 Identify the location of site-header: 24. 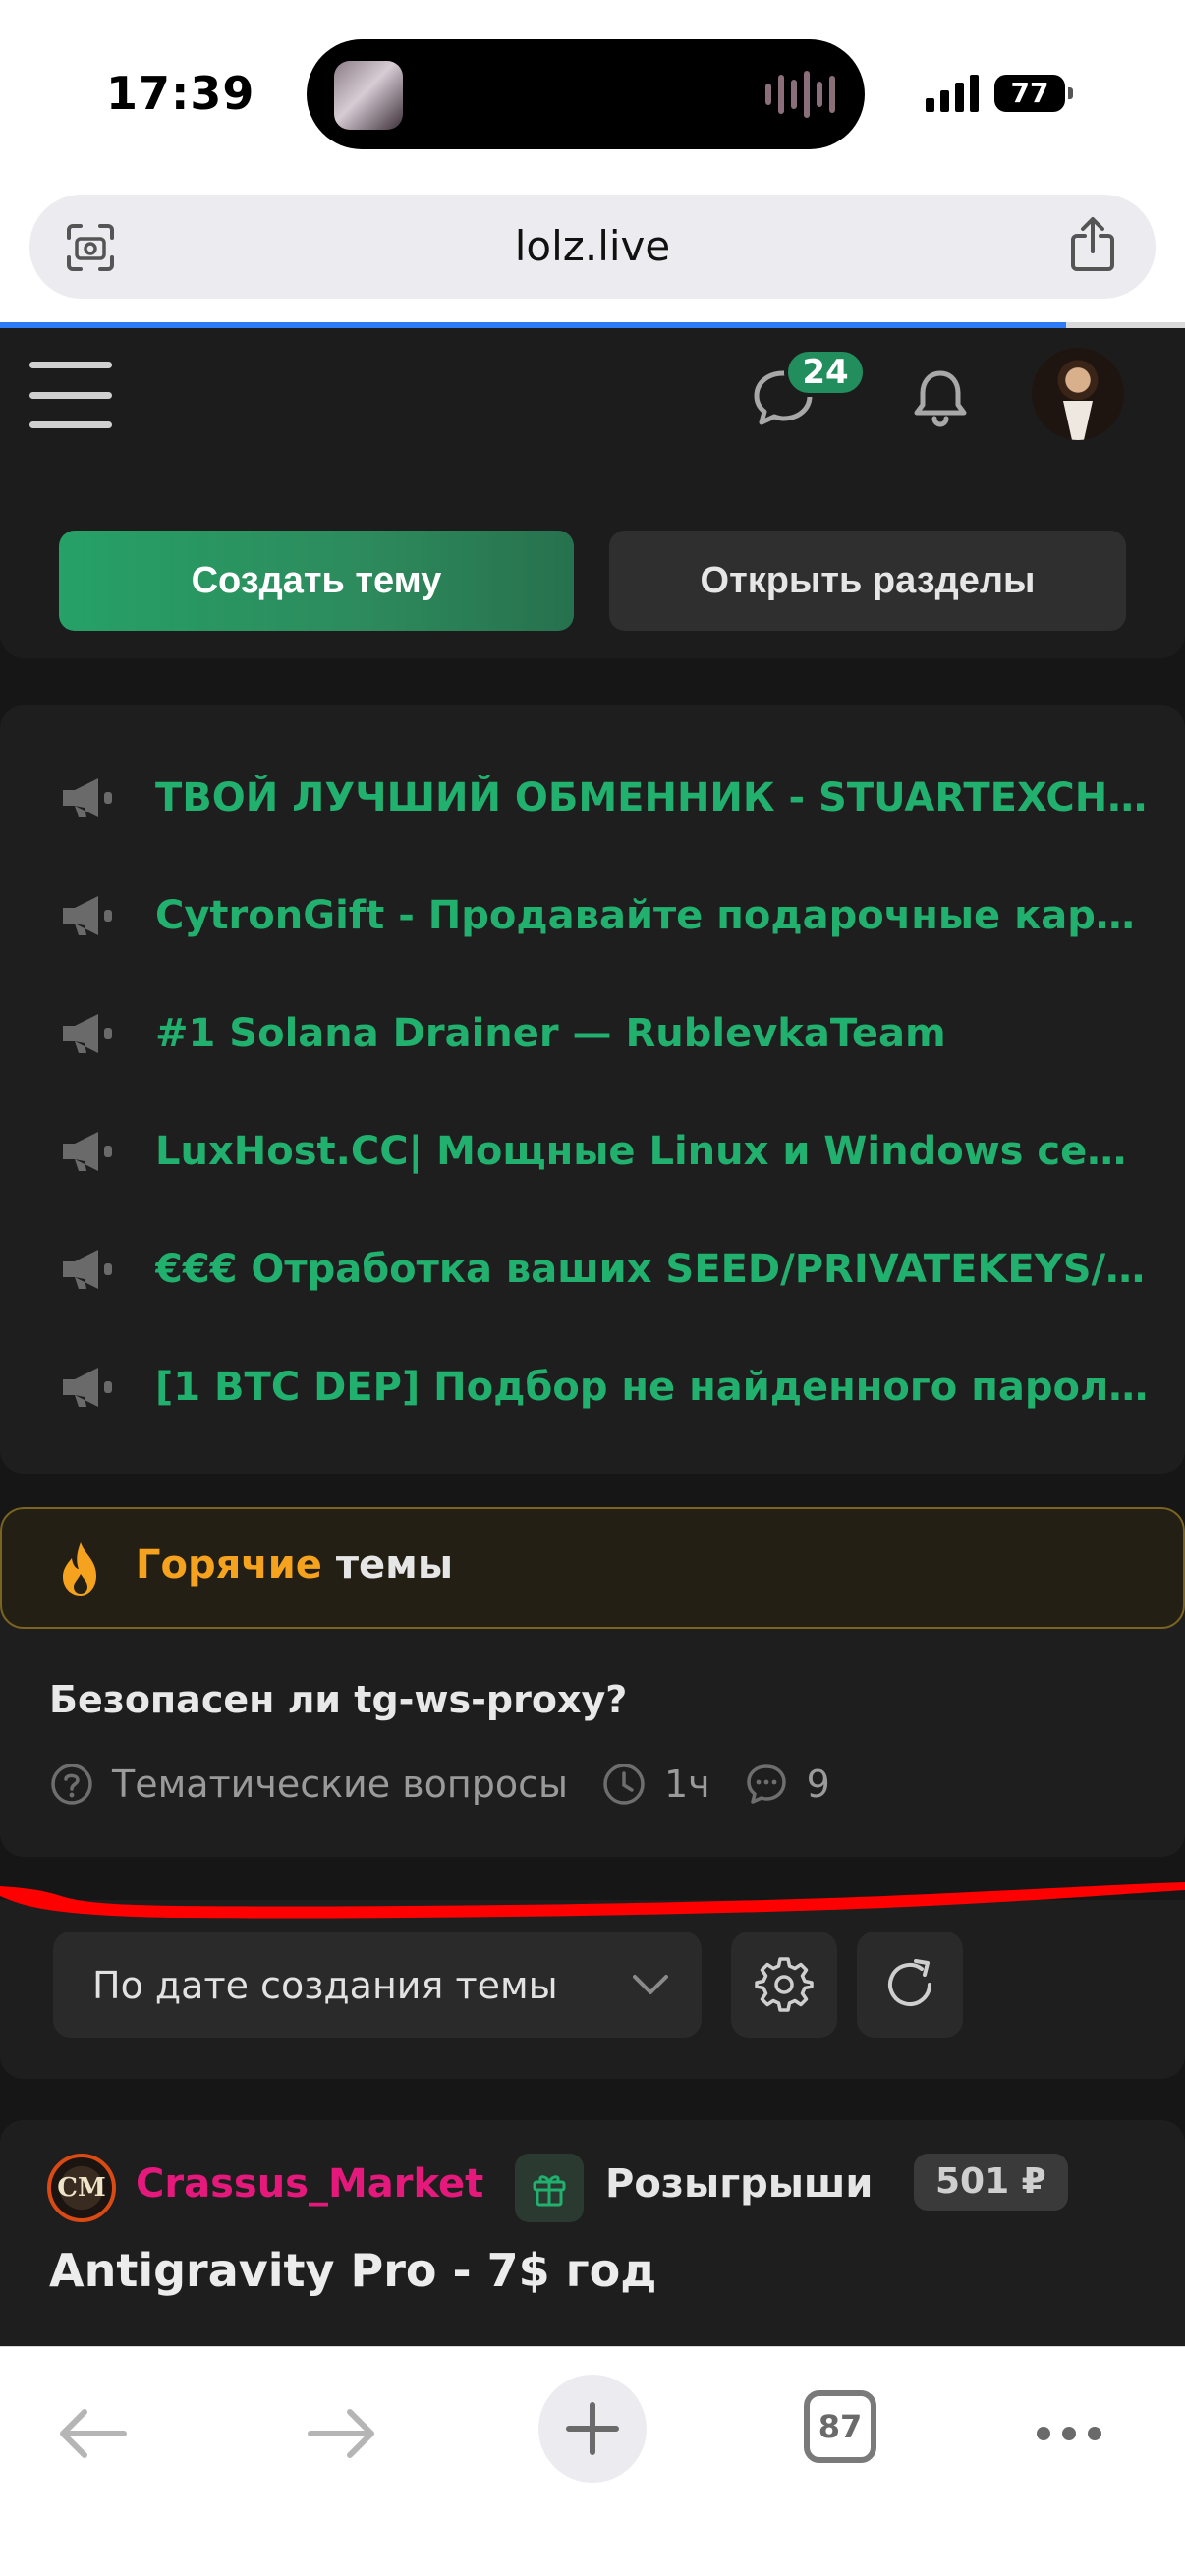
(592, 416).